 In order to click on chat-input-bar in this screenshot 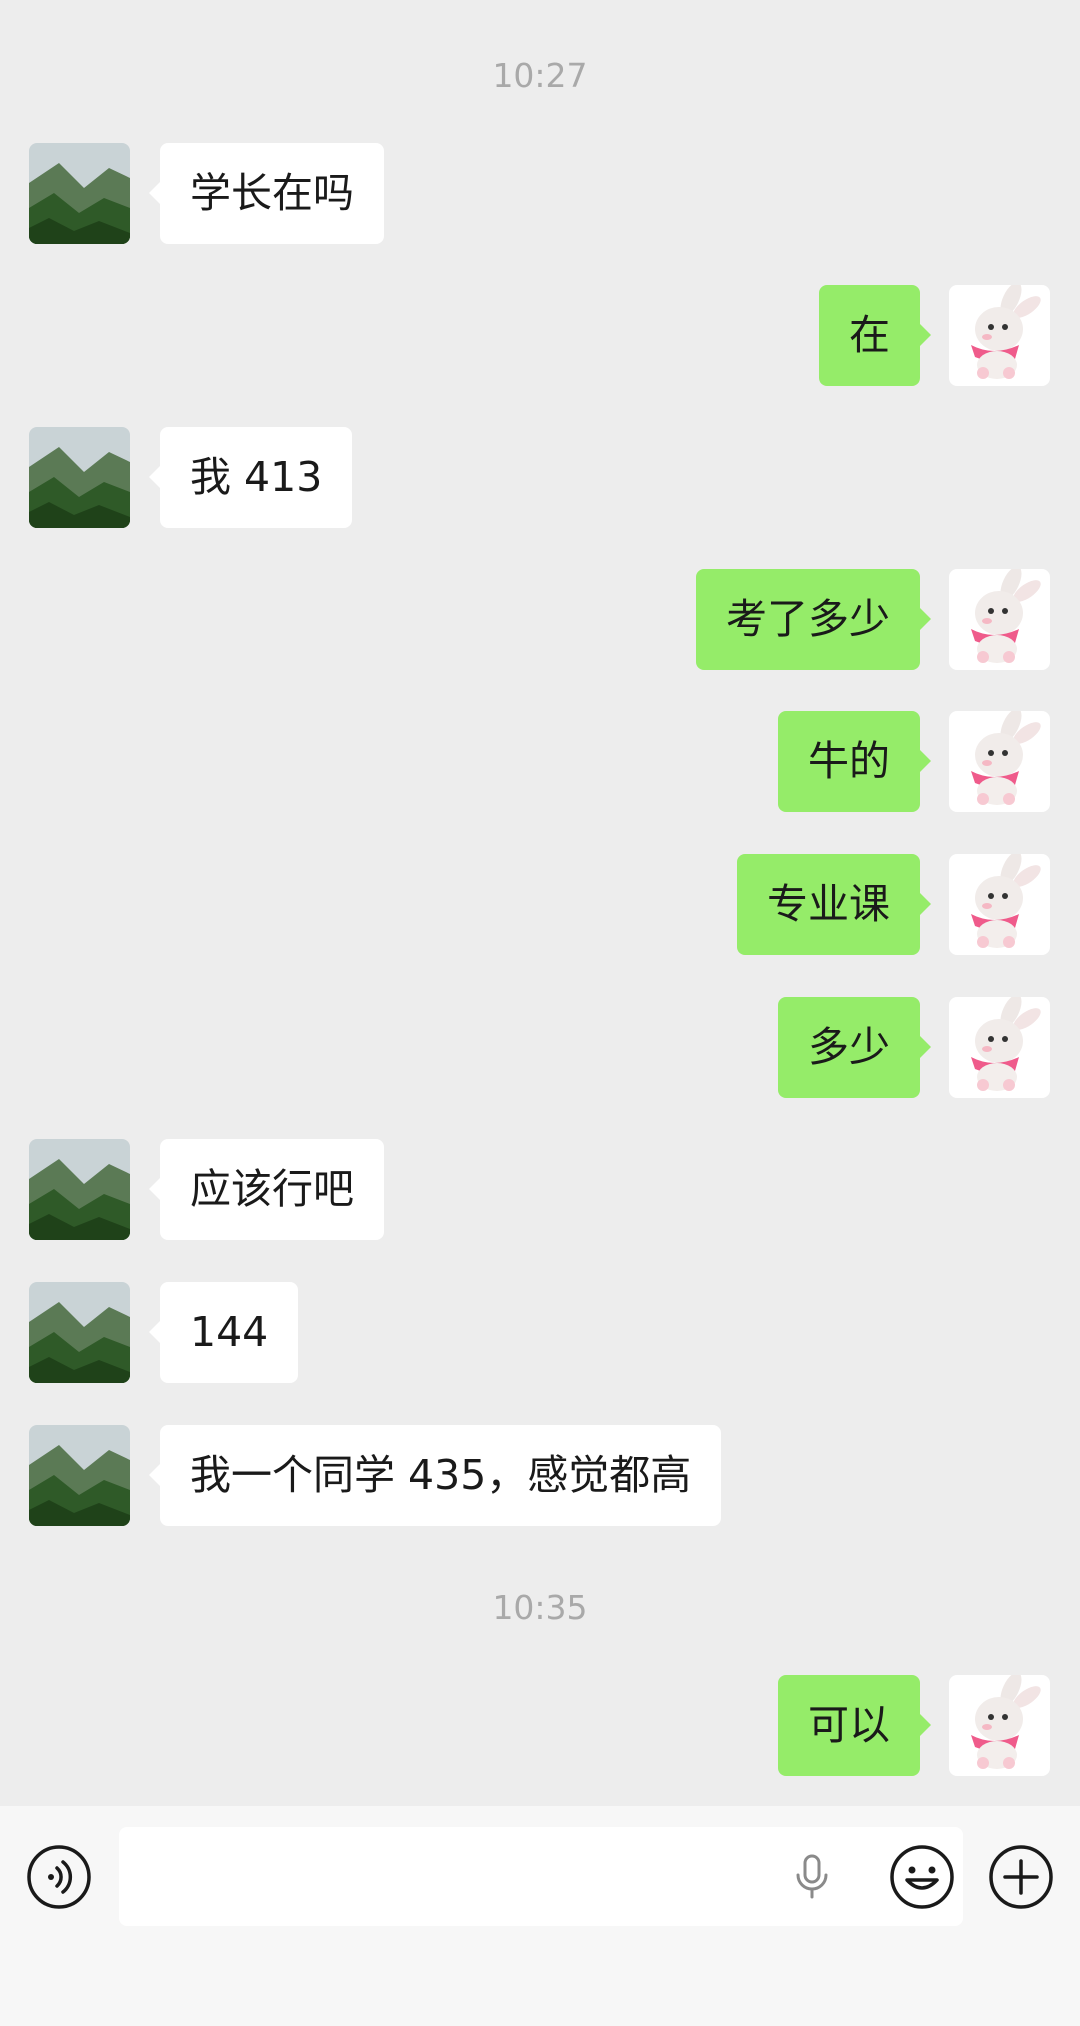, I will do `click(540, 1916)`.